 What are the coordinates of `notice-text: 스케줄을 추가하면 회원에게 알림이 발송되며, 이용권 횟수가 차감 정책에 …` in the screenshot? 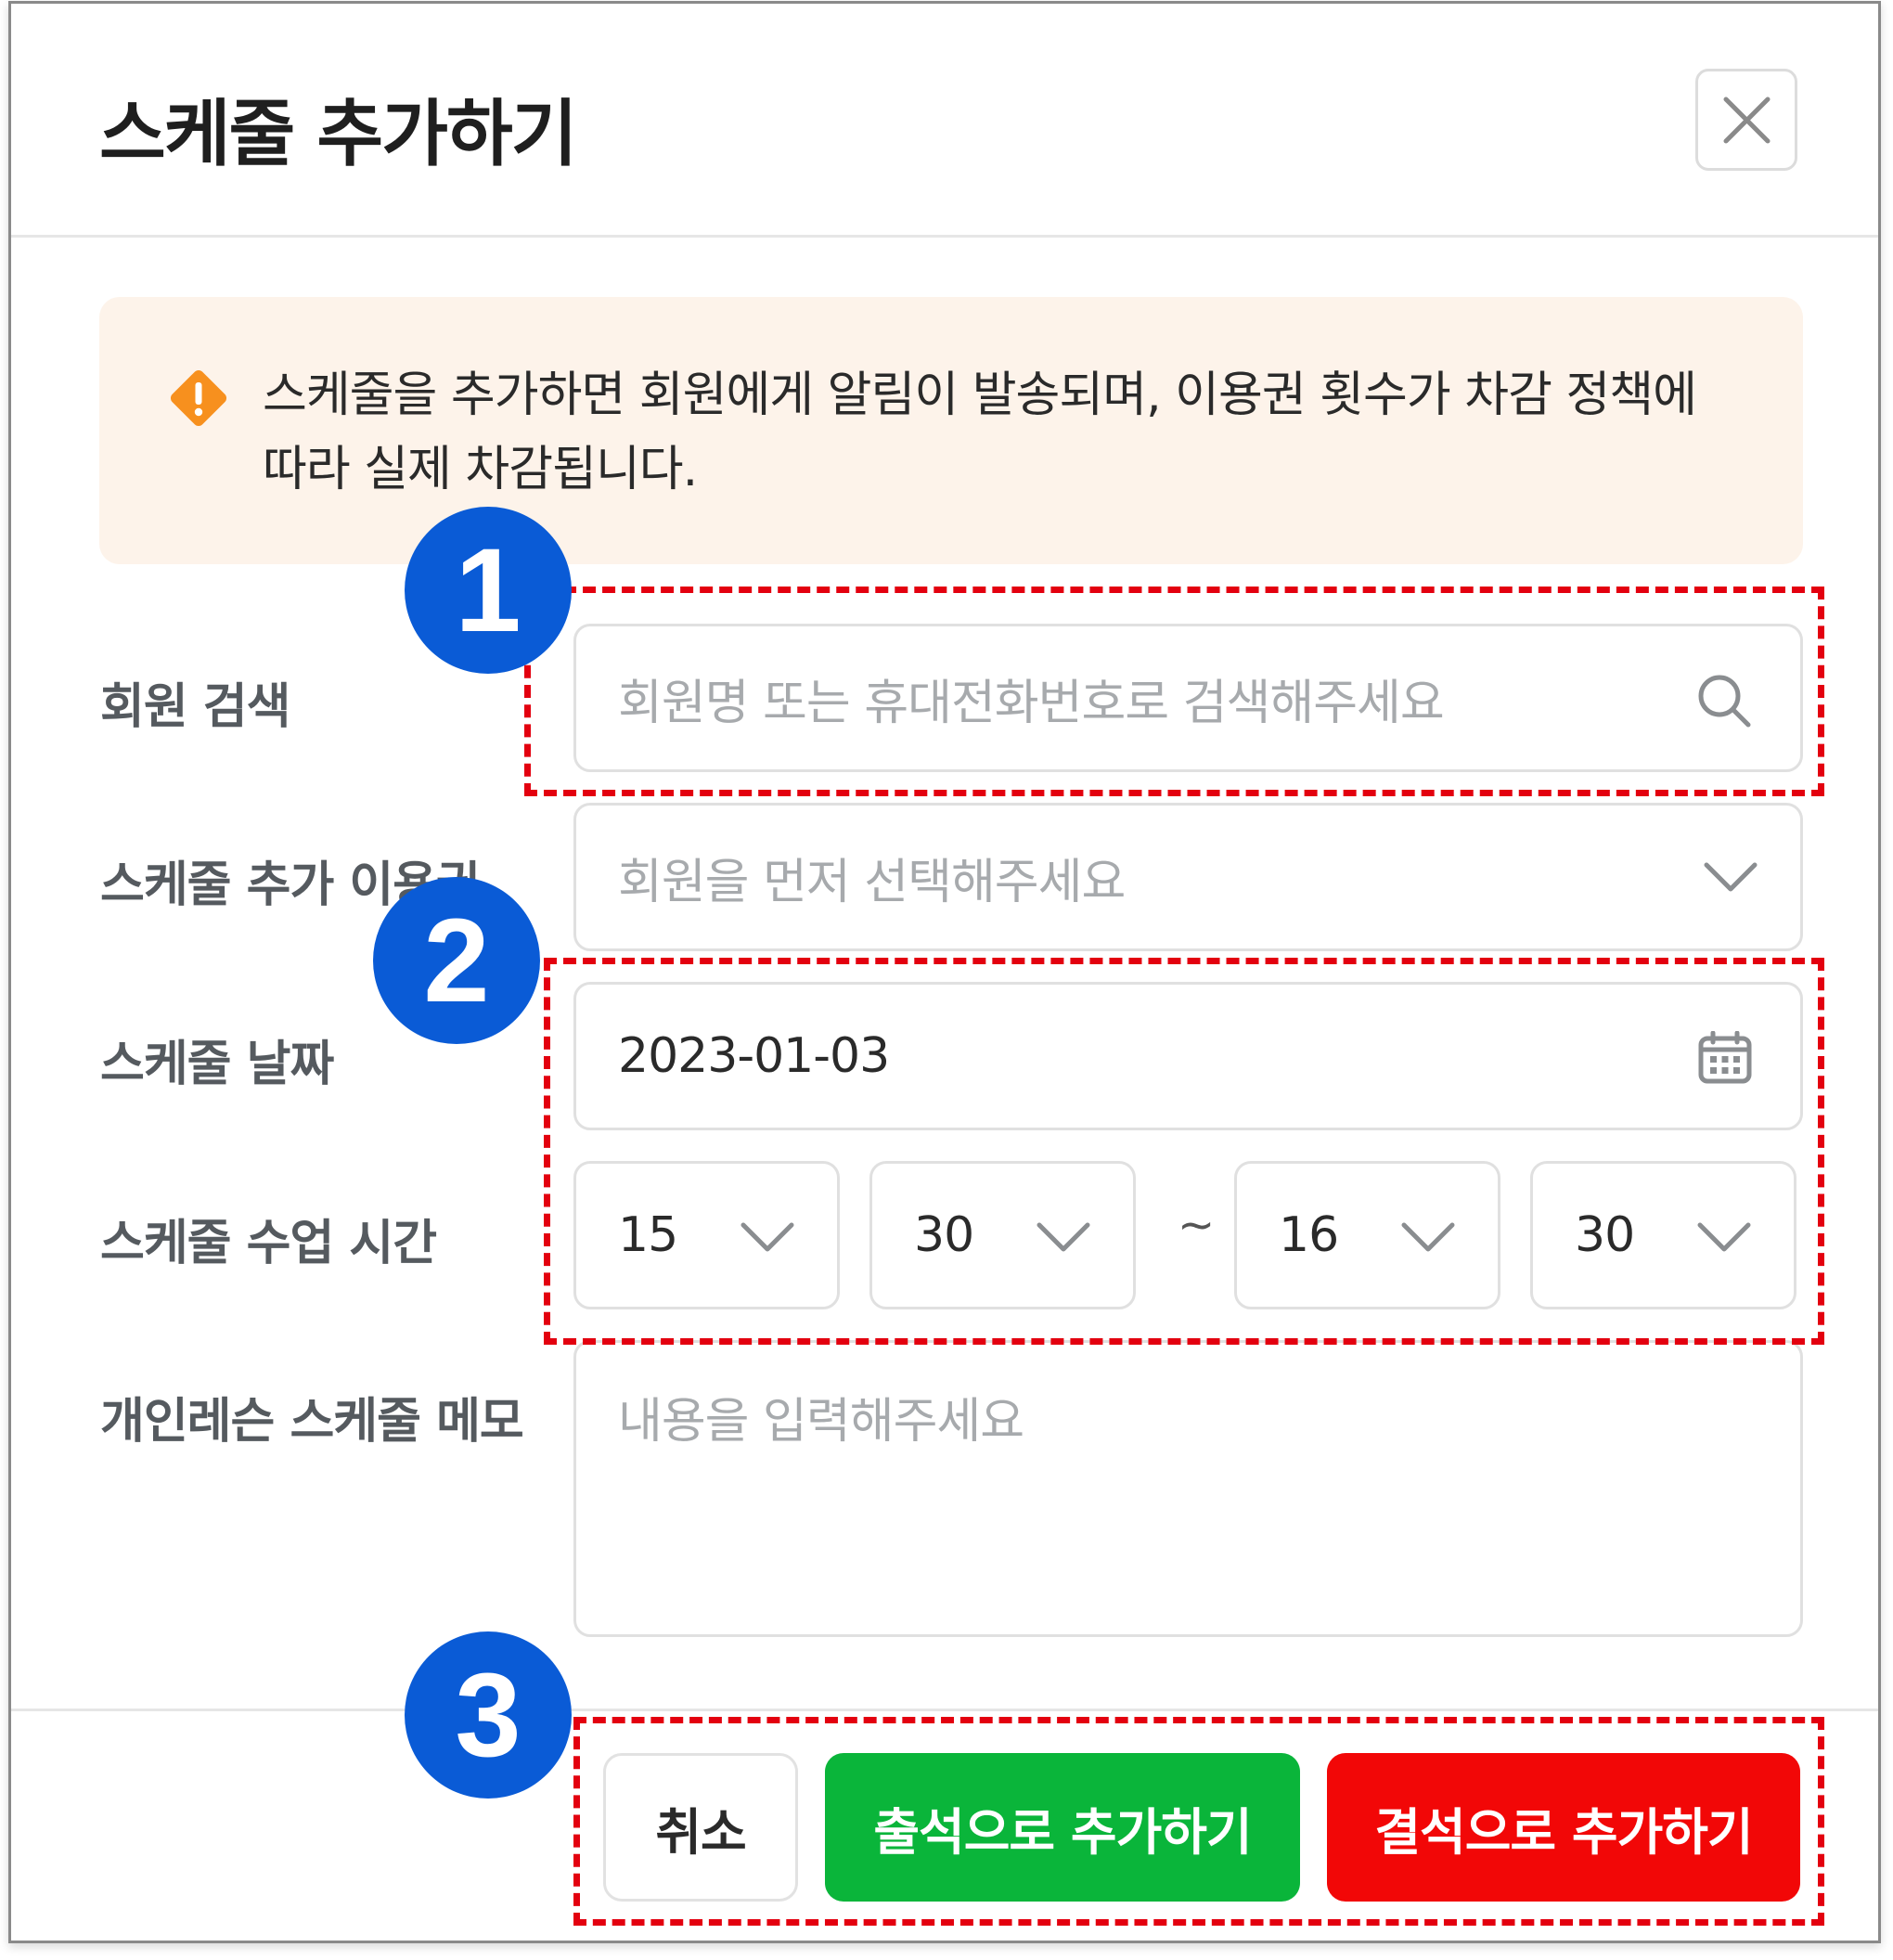 It's located at (1014, 432).